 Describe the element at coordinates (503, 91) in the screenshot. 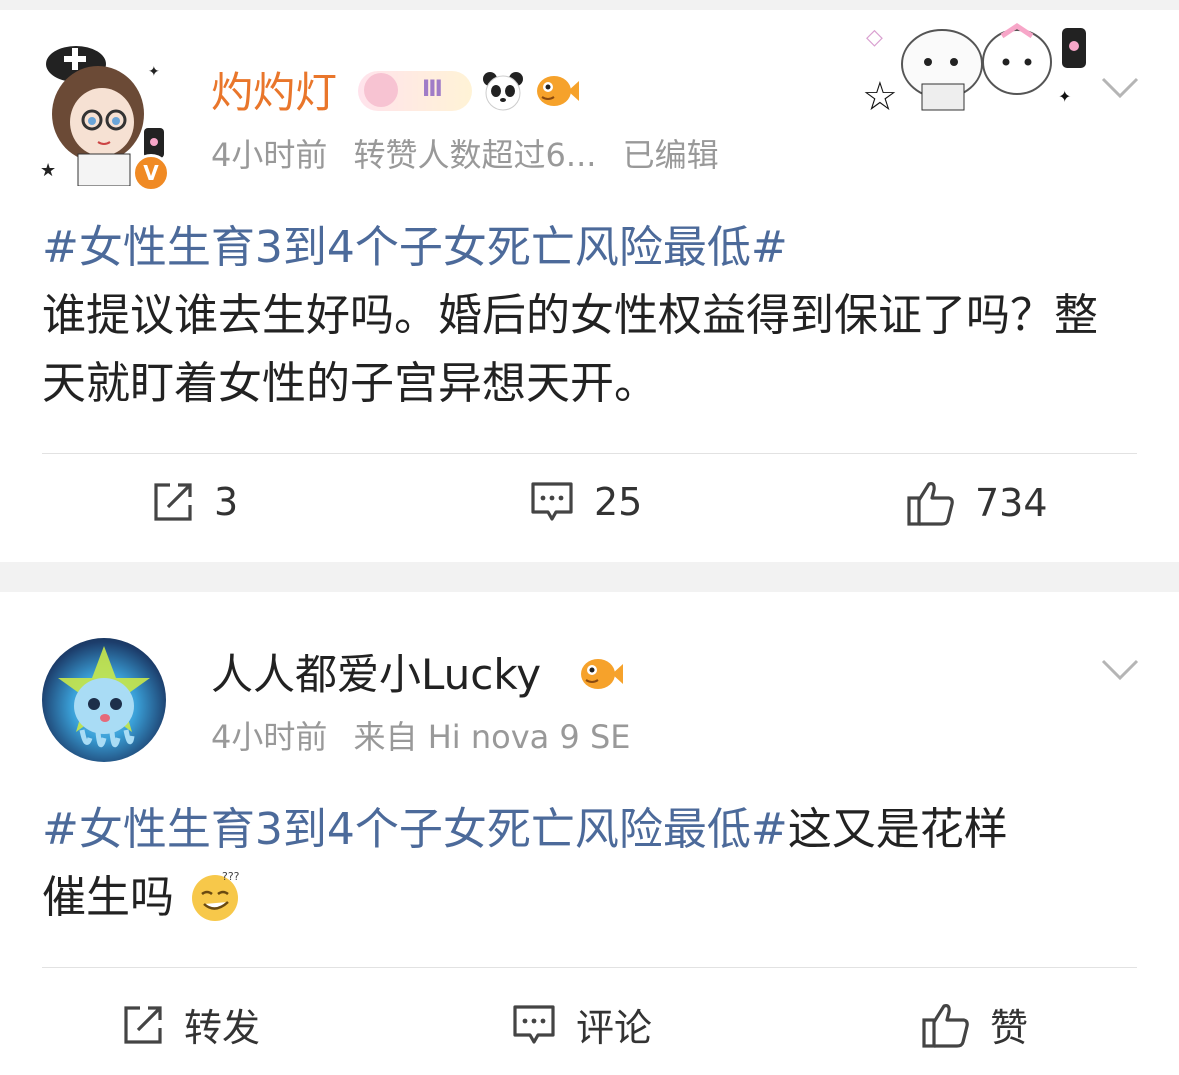

I see `panda-icon` at that location.